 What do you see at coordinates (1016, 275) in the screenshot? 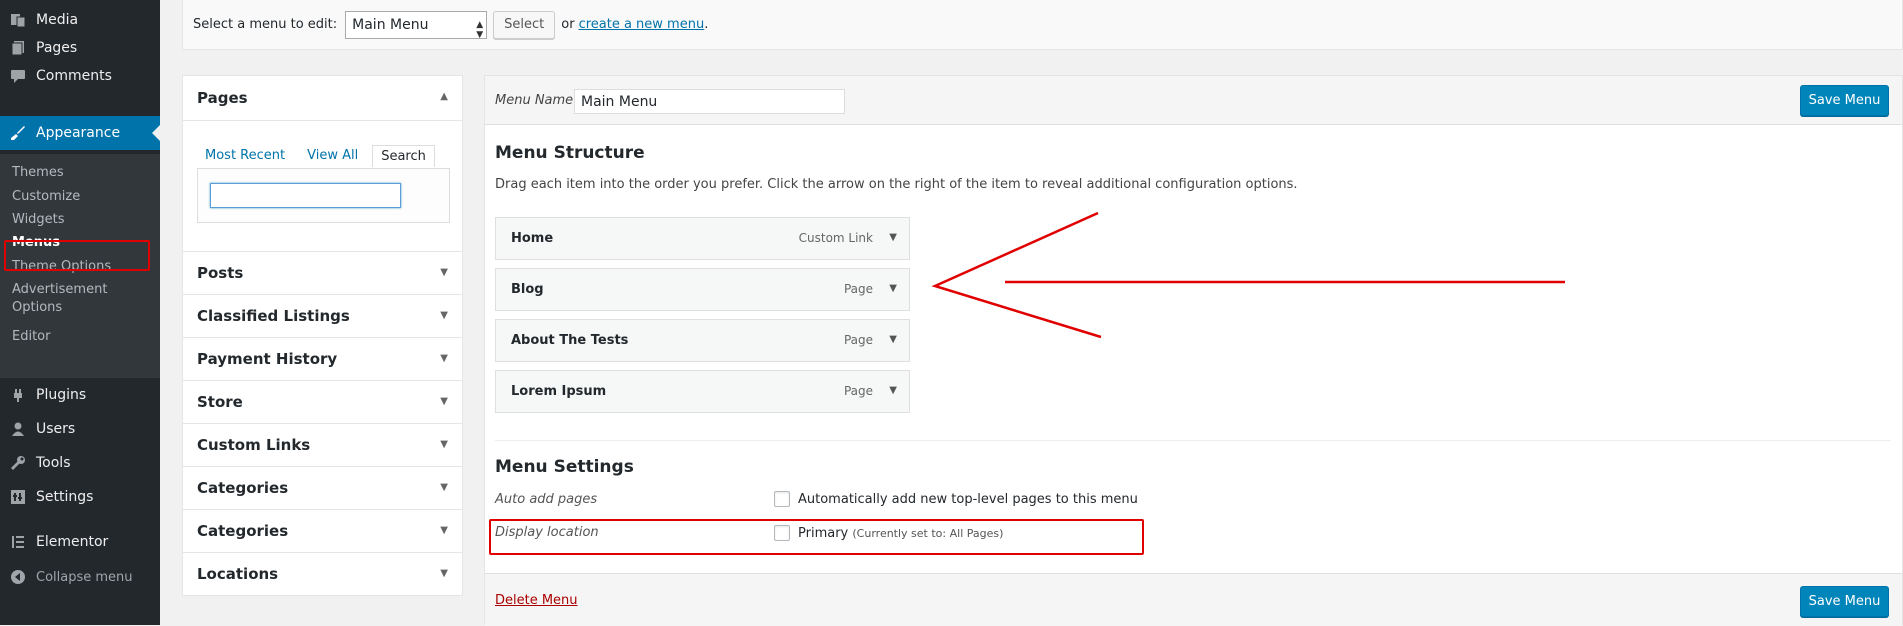
I see `arrow-head` at bounding box center [1016, 275].